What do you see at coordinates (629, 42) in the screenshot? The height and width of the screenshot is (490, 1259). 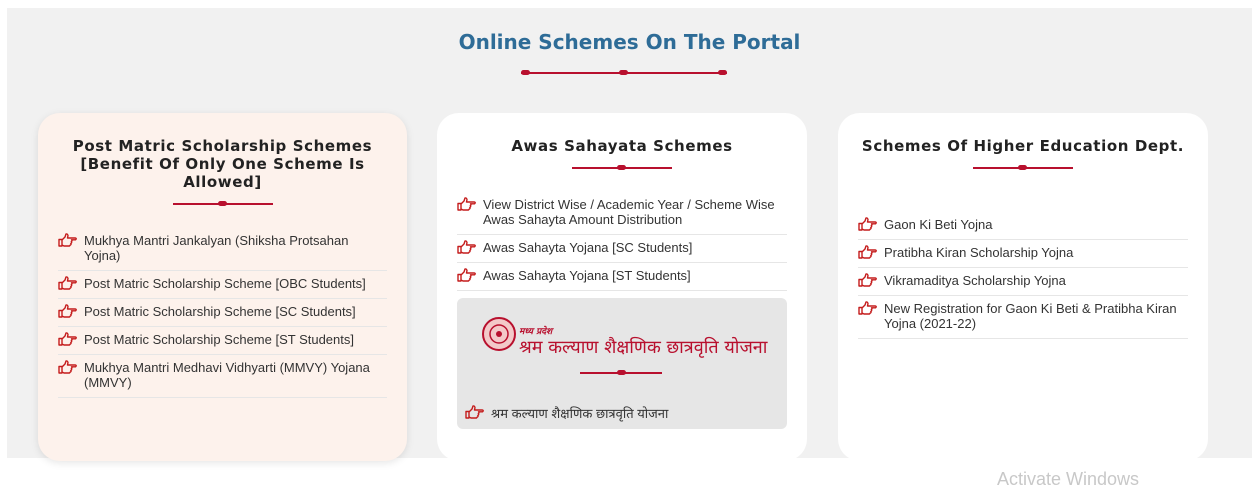 I see `page-title: Online Schemes On The Portal` at bounding box center [629, 42].